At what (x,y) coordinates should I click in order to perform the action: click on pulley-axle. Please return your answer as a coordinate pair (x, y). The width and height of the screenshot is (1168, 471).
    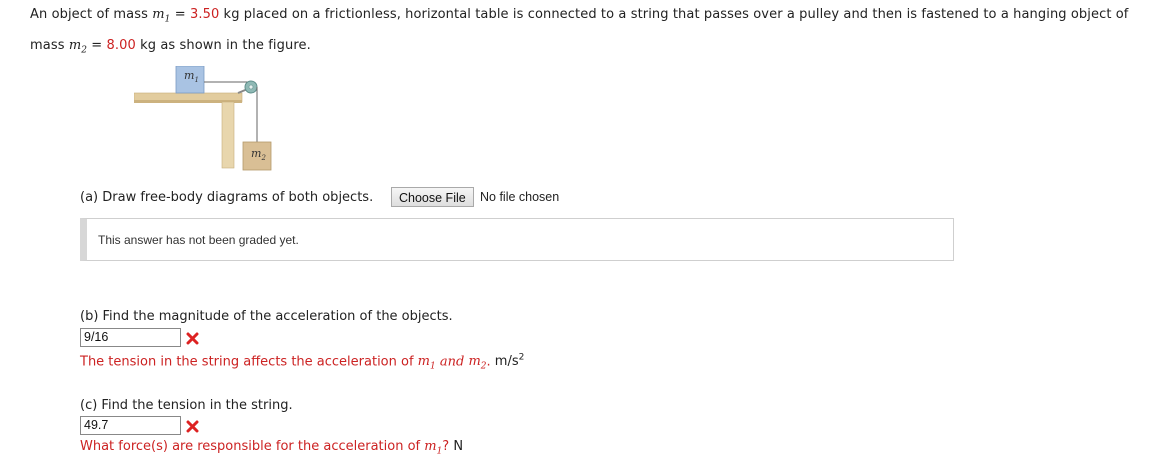
    Looking at the image, I should click on (251, 87).